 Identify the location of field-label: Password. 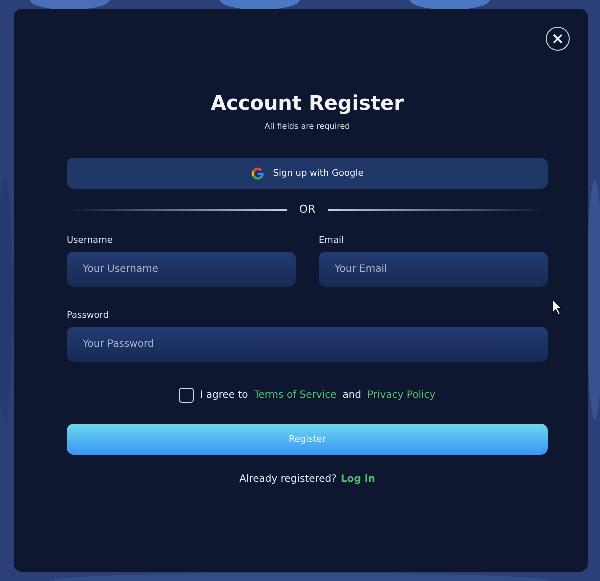
(88, 316).